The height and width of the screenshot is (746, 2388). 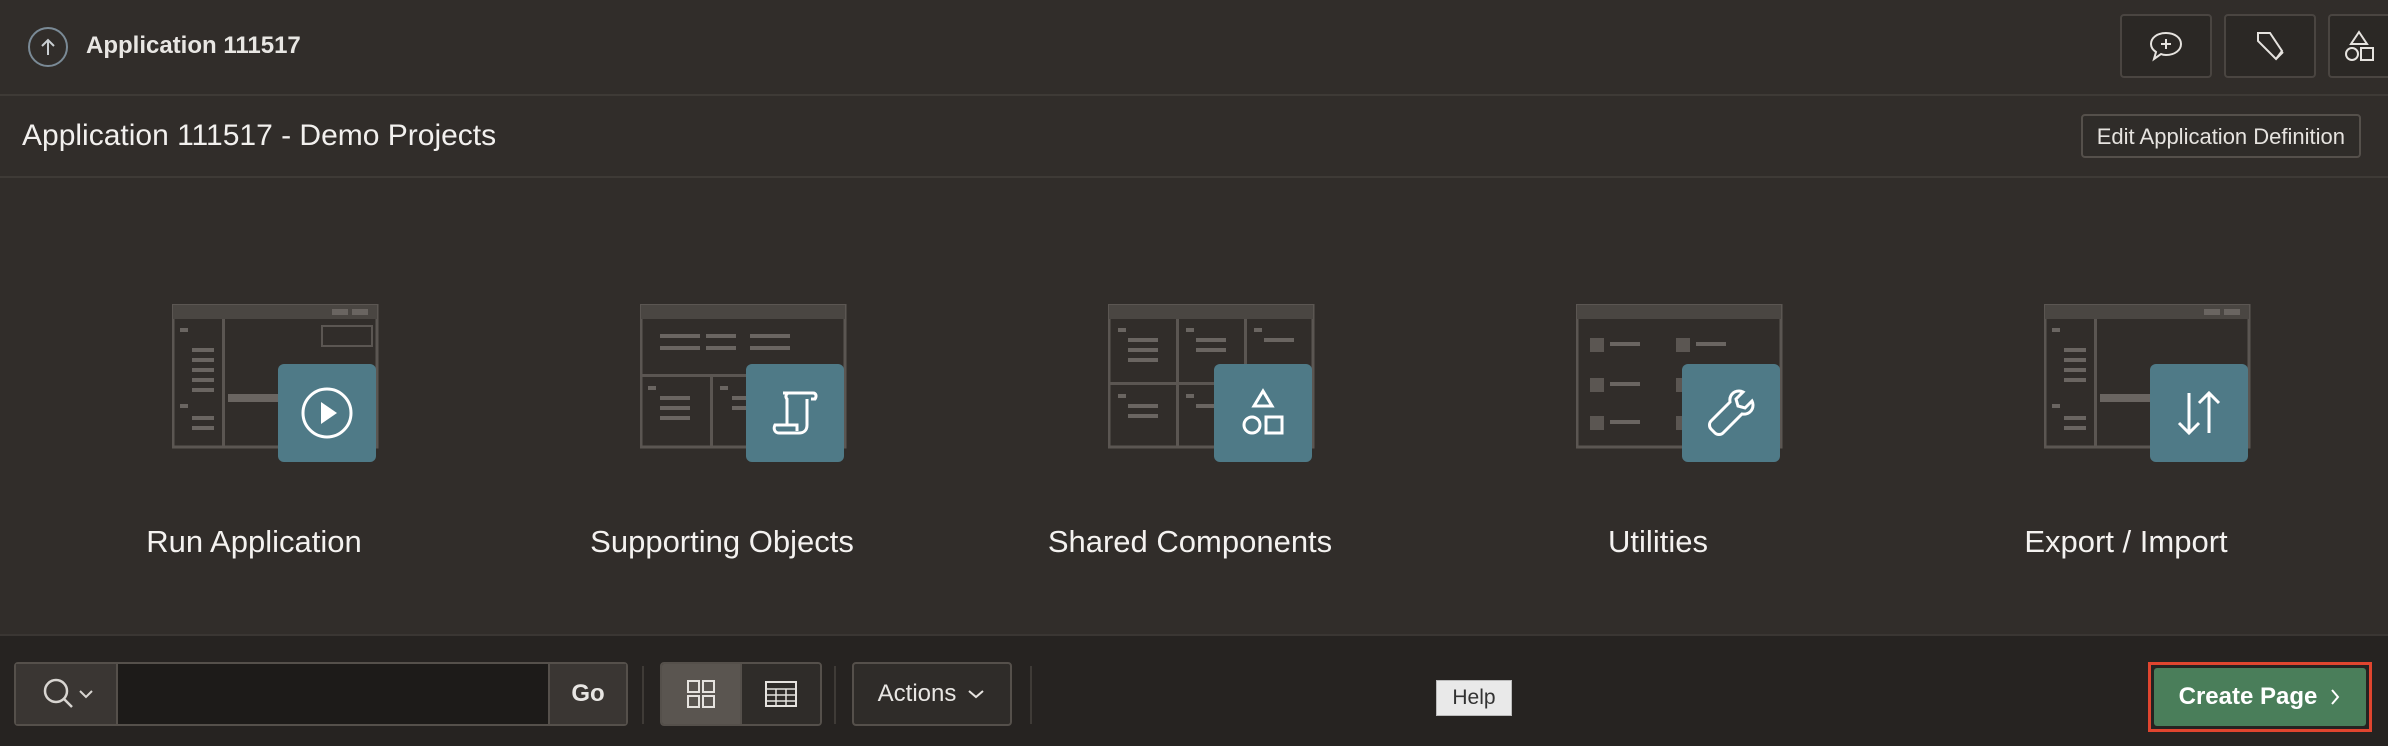 What do you see at coordinates (2248, 696) in the screenshot?
I see `create-page-label: Create Page` at bounding box center [2248, 696].